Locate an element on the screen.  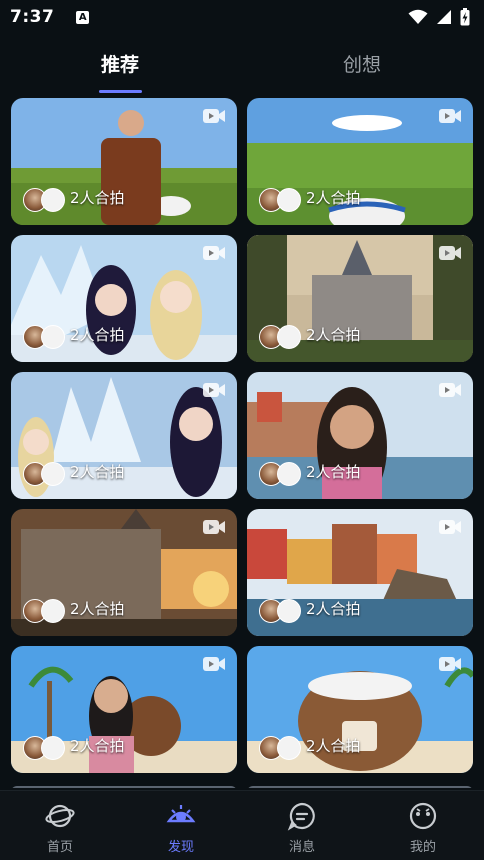
status-time: 7:37 is located at coordinates (32, 17).